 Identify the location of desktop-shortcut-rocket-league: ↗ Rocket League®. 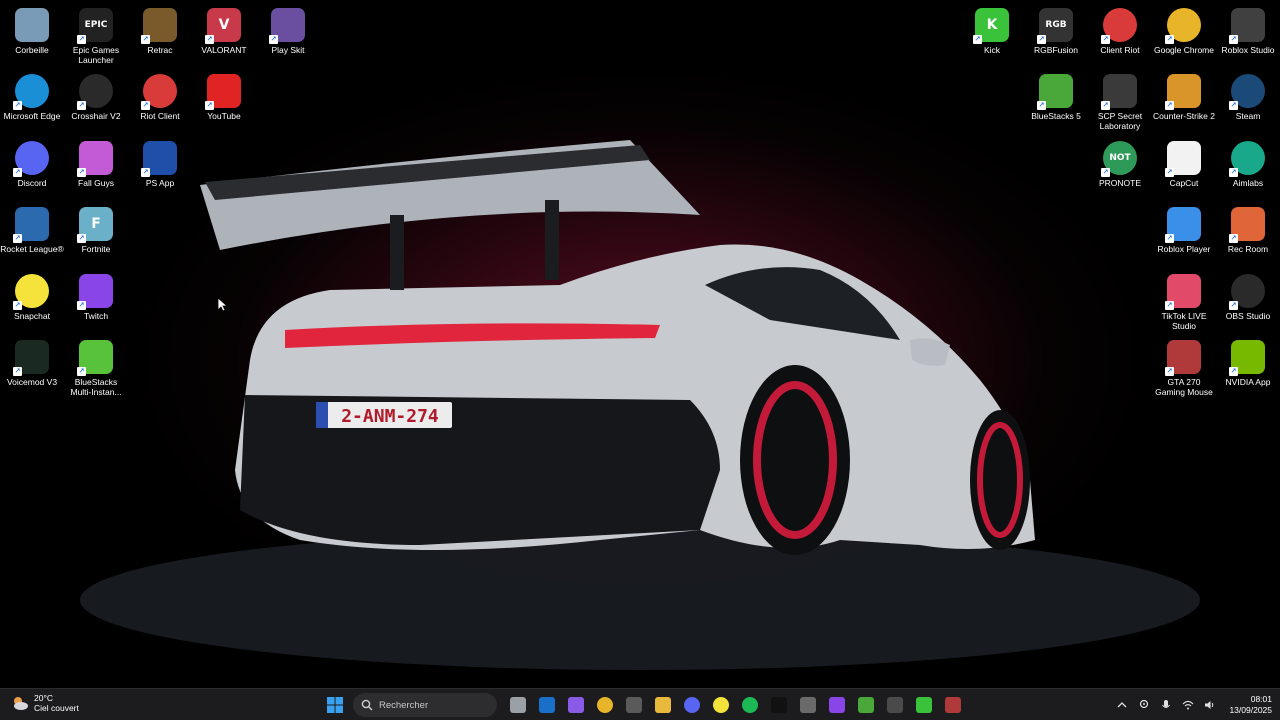
(32, 230).